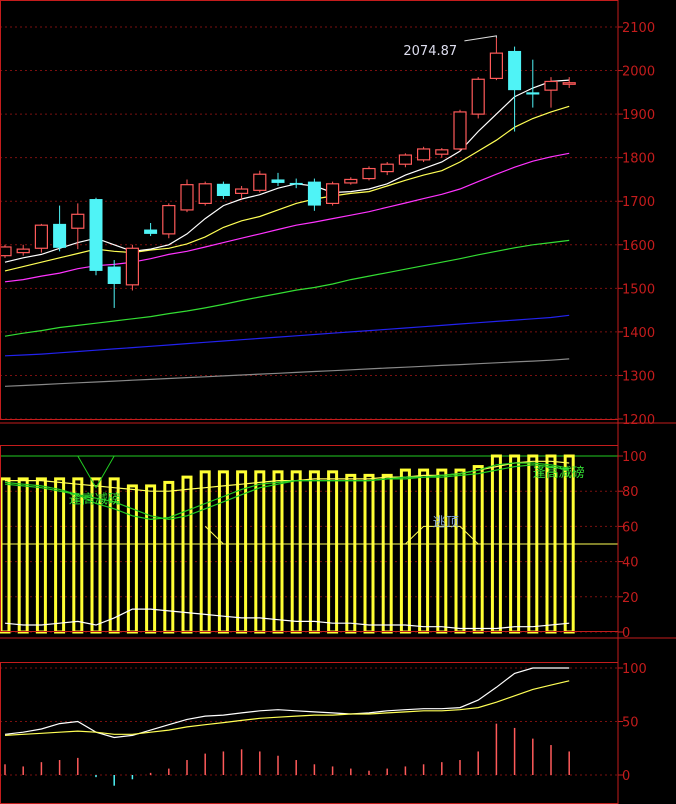  What do you see at coordinates (626, 776) in the screenshot?
I see `ind-tick-label: 0` at bounding box center [626, 776].